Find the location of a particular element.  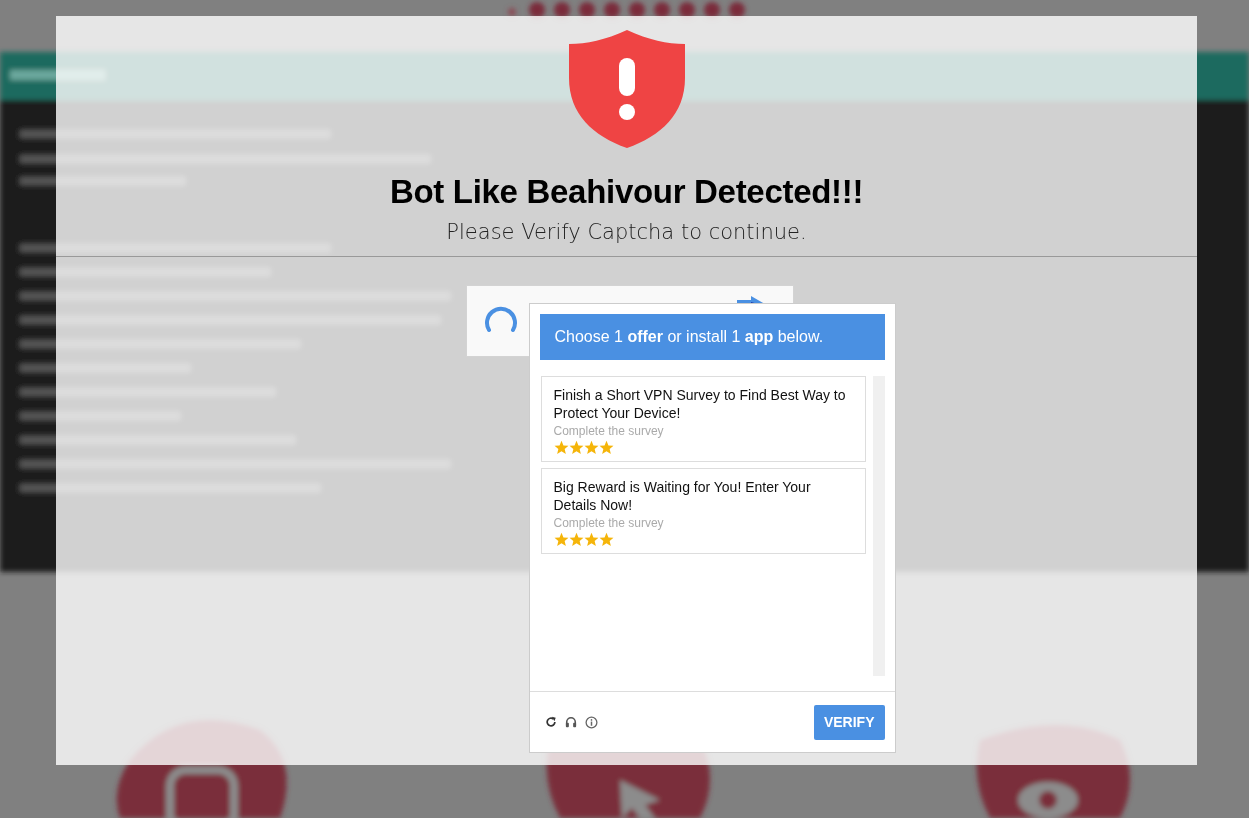

offer-title: Finish a Short VPN Survey to Find Best Way to Protect Your Device! is located at coordinates (700, 404).